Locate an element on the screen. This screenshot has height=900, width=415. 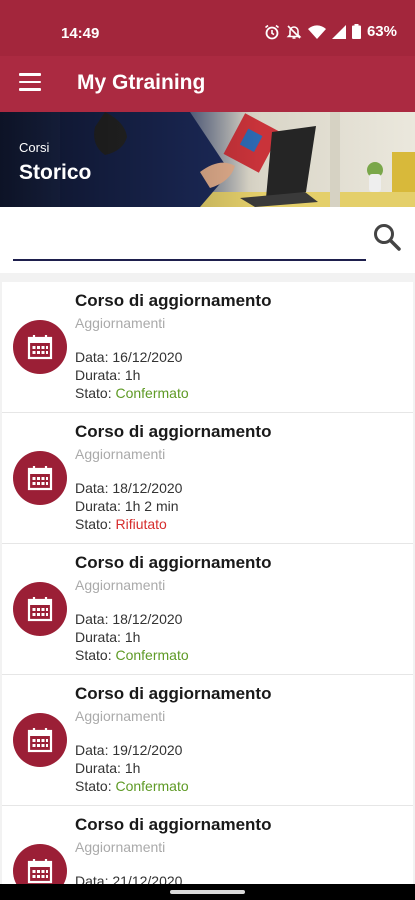
hero-banner: Corsi Storico is located at coordinates (207, 159).